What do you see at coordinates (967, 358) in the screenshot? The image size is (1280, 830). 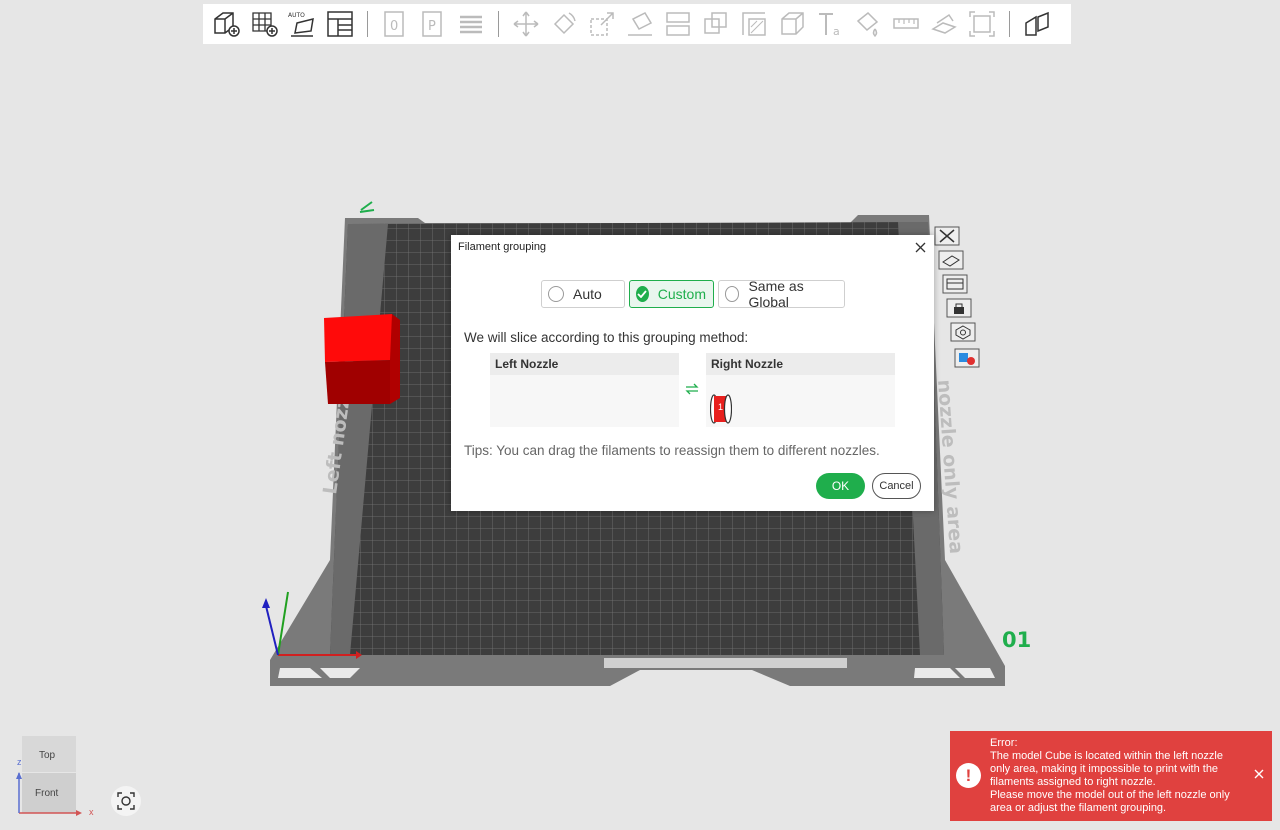 I see `filament-map-icon` at bounding box center [967, 358].